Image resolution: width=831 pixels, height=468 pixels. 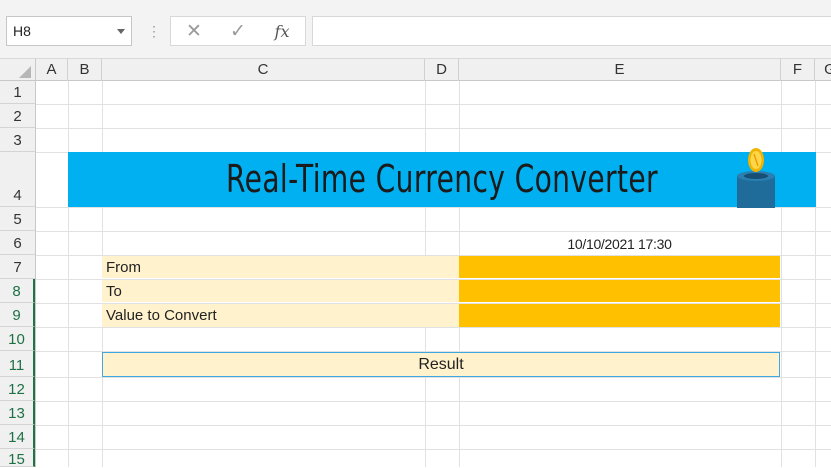 I want to click on select-all-button, so click(x=18, y=70).